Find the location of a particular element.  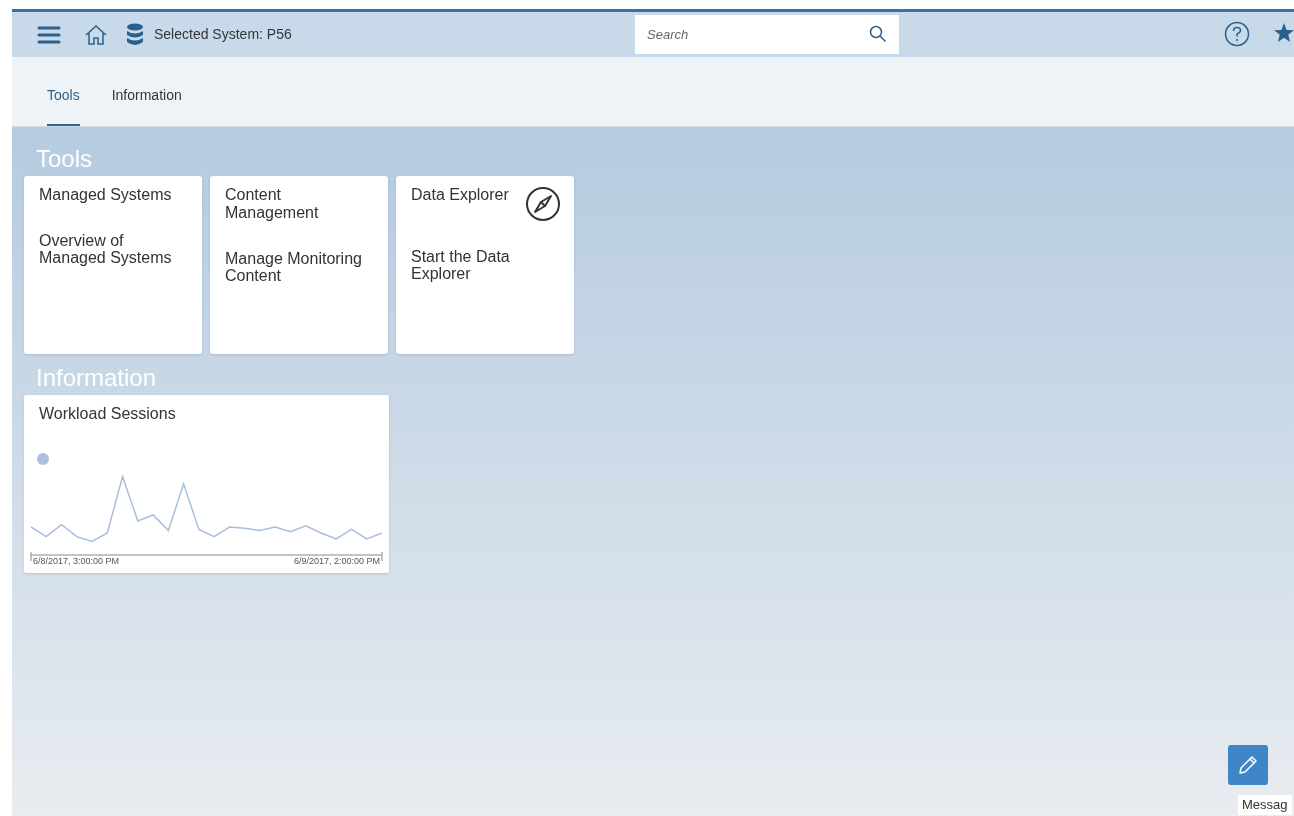

message-label: Messag is located at coordinates (1265, 805).